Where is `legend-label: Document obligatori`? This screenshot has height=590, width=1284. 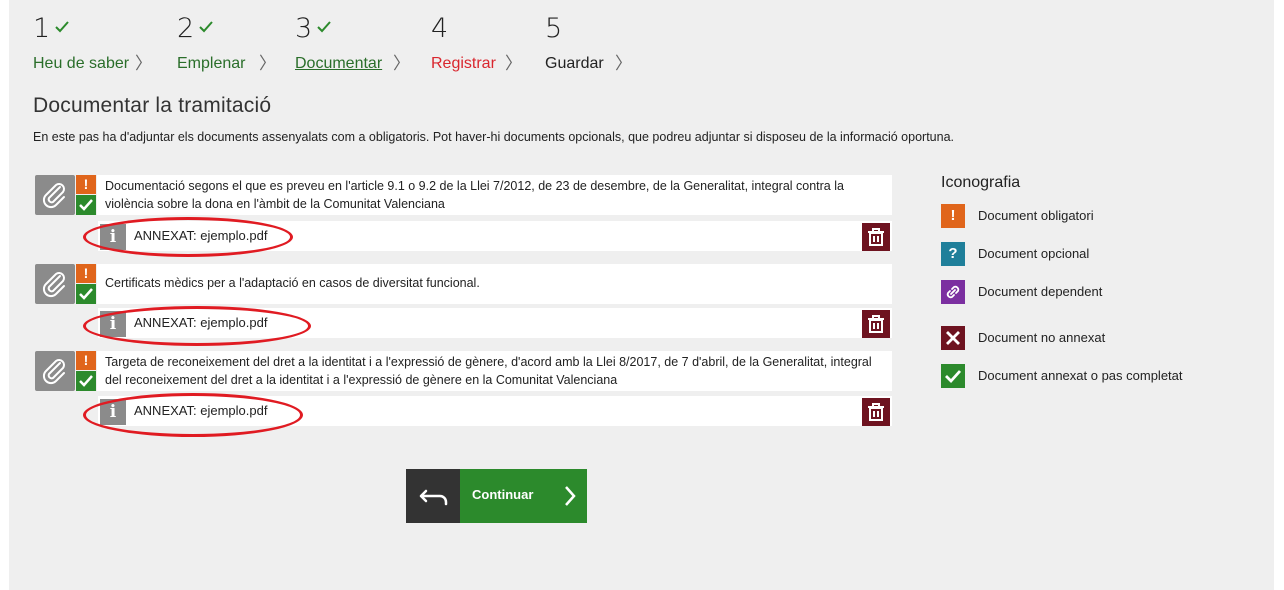
legend-label: Document obligatori is located at coordinates (1036, 215).